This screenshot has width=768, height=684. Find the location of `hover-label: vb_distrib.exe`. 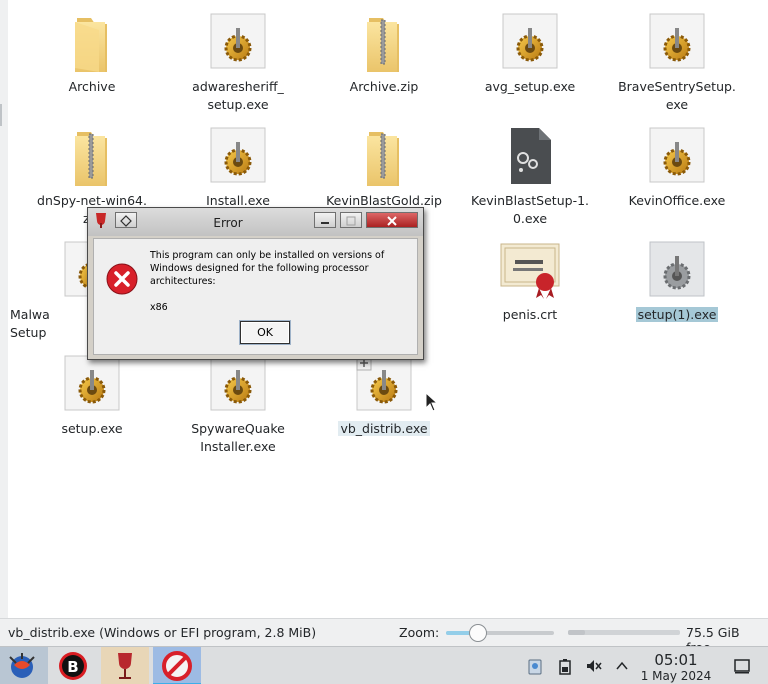

hover-label: vb_distrib.exe is located at coordinates (384, 428).